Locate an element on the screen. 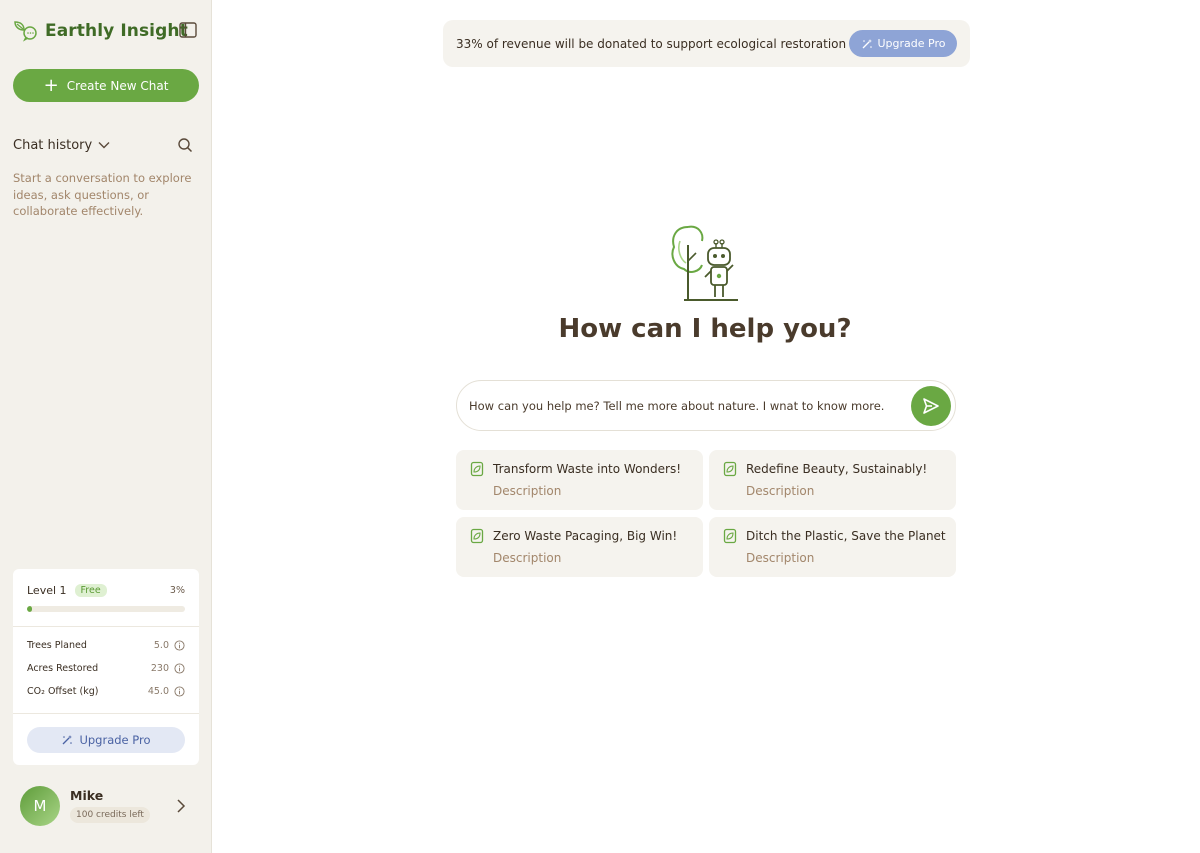 The width and height of the screenshot is (1200, 853). send-icon is located at coordinates (931, 406).